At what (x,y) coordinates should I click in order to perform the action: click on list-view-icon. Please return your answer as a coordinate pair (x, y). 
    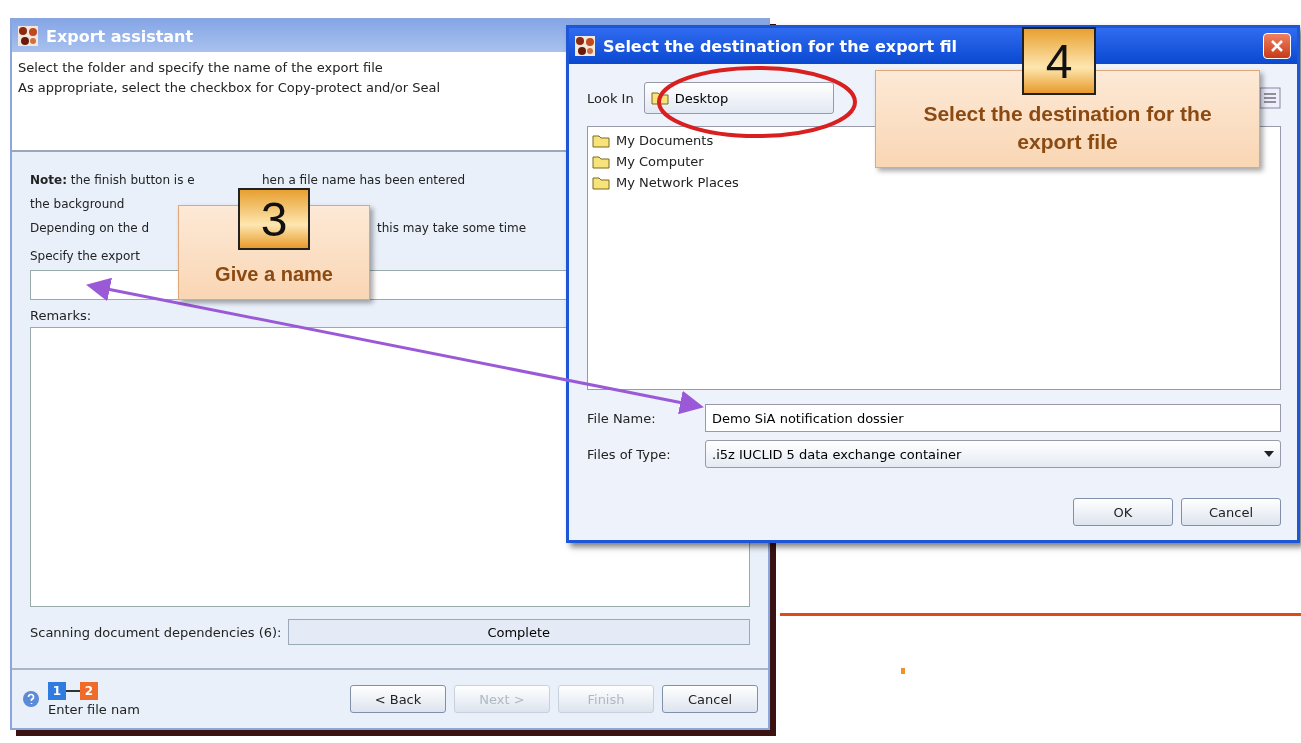
    Looking at the image, I should click on (1270, 98).